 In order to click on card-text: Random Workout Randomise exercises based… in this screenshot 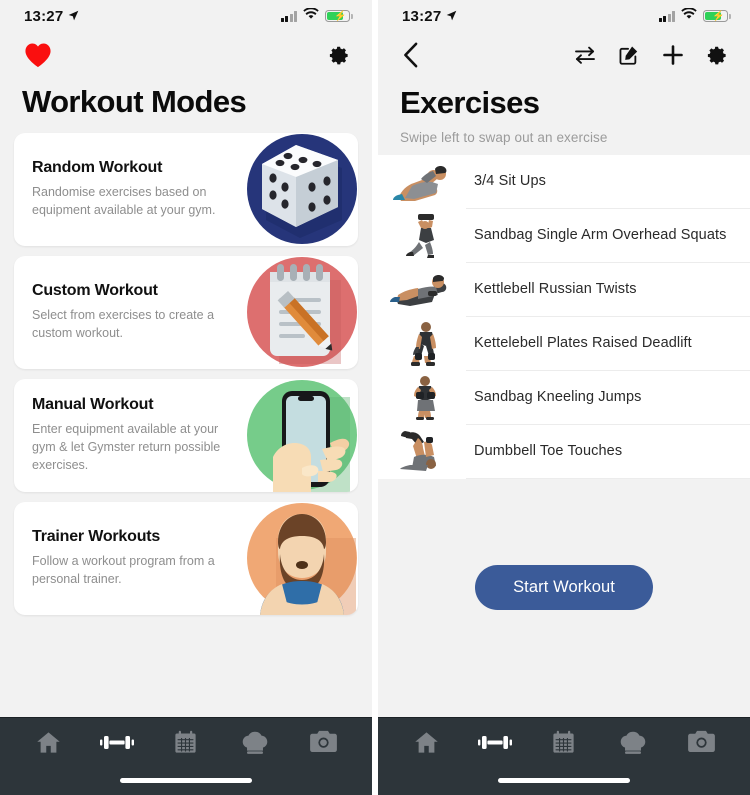, I will do `click(134, 189)`.